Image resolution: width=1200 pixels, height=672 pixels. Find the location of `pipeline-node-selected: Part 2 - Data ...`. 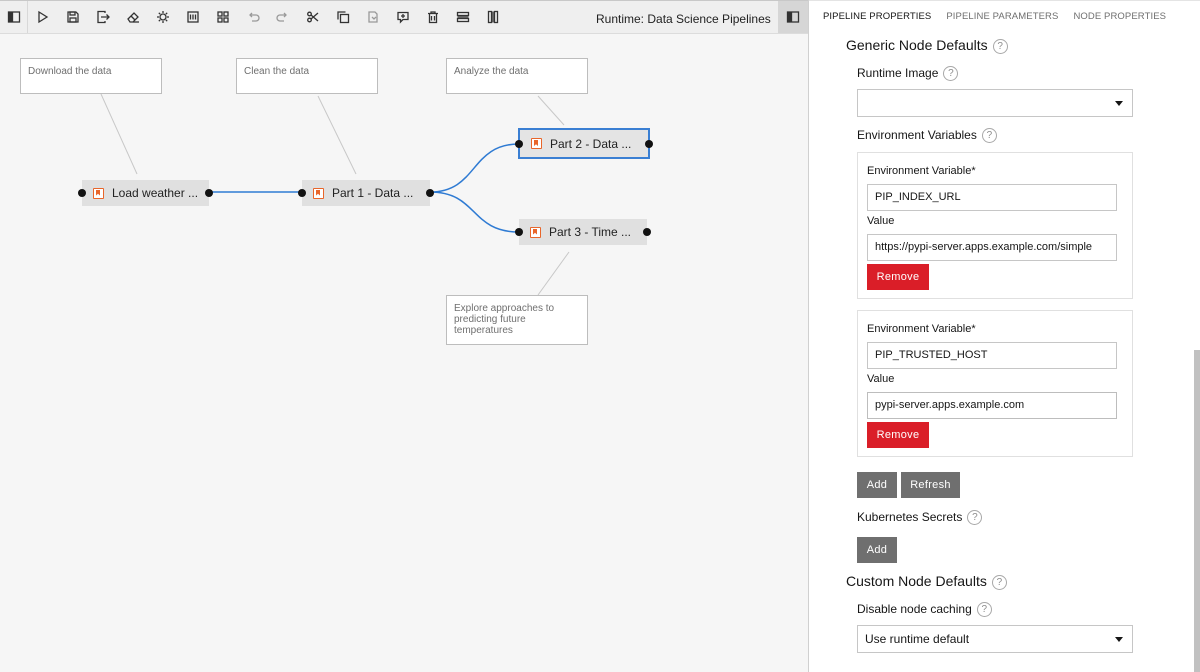

pipeline-node-selected: Part 2 - Data ... is located at coordinates (584, 143).